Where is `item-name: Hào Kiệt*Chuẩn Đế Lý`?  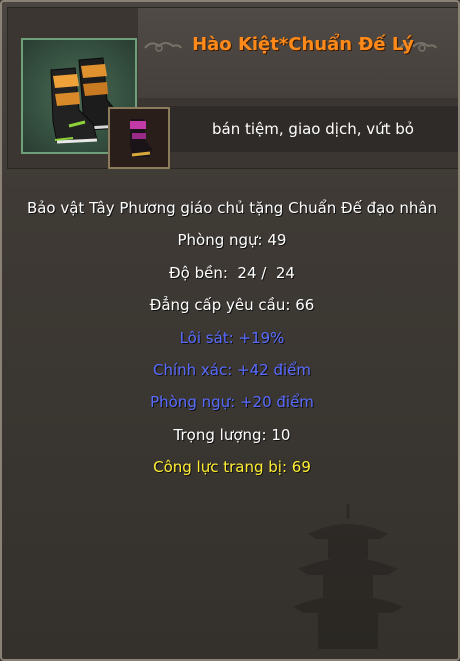
item-name: Hào Kiệt*Chuẩn Đế Lý is located at coordinates (303, 44).